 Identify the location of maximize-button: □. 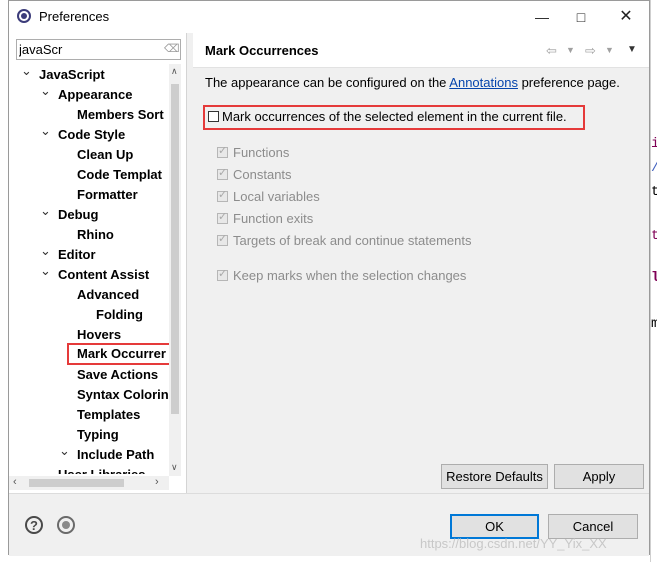
(581, 17).